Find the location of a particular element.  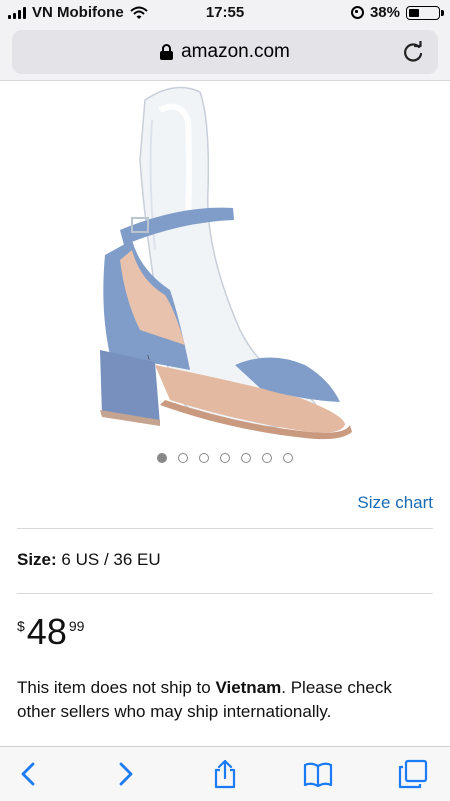

book-icon is located at coordinates (318, 774).